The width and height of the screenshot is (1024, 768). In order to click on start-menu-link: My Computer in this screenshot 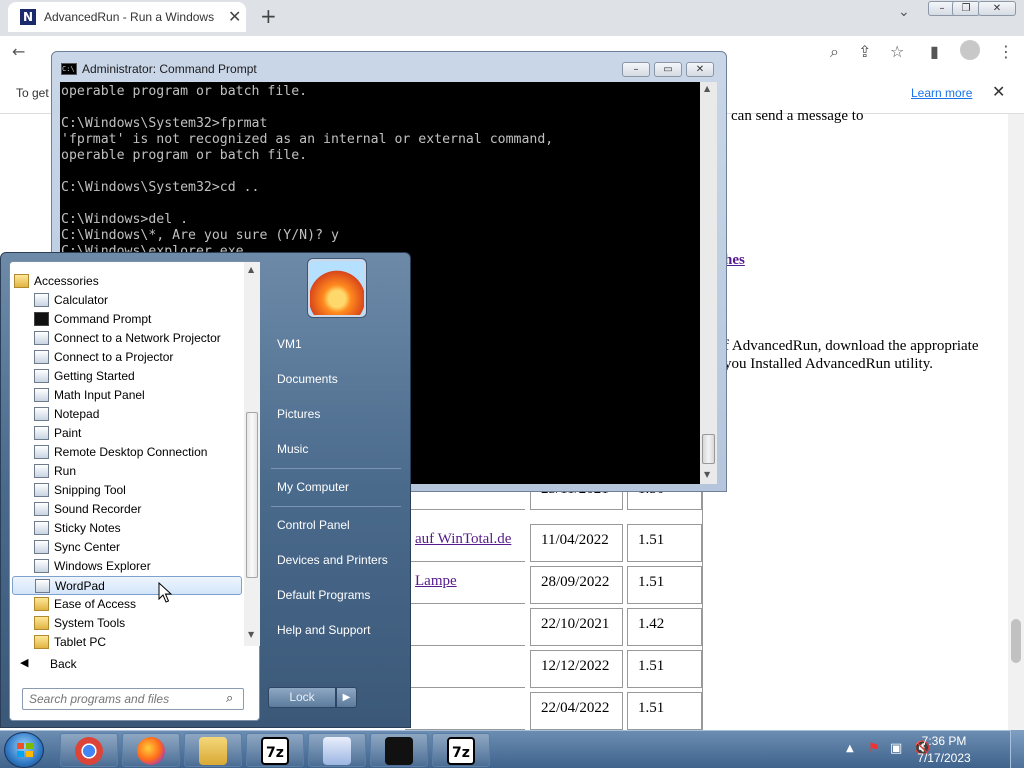, I will do `click(313, 487)`.